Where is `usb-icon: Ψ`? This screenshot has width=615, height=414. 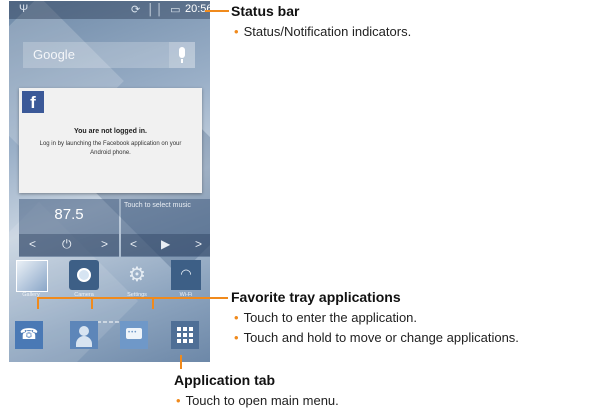
usb-icon: Ψ is located at coordinates (24, 9).